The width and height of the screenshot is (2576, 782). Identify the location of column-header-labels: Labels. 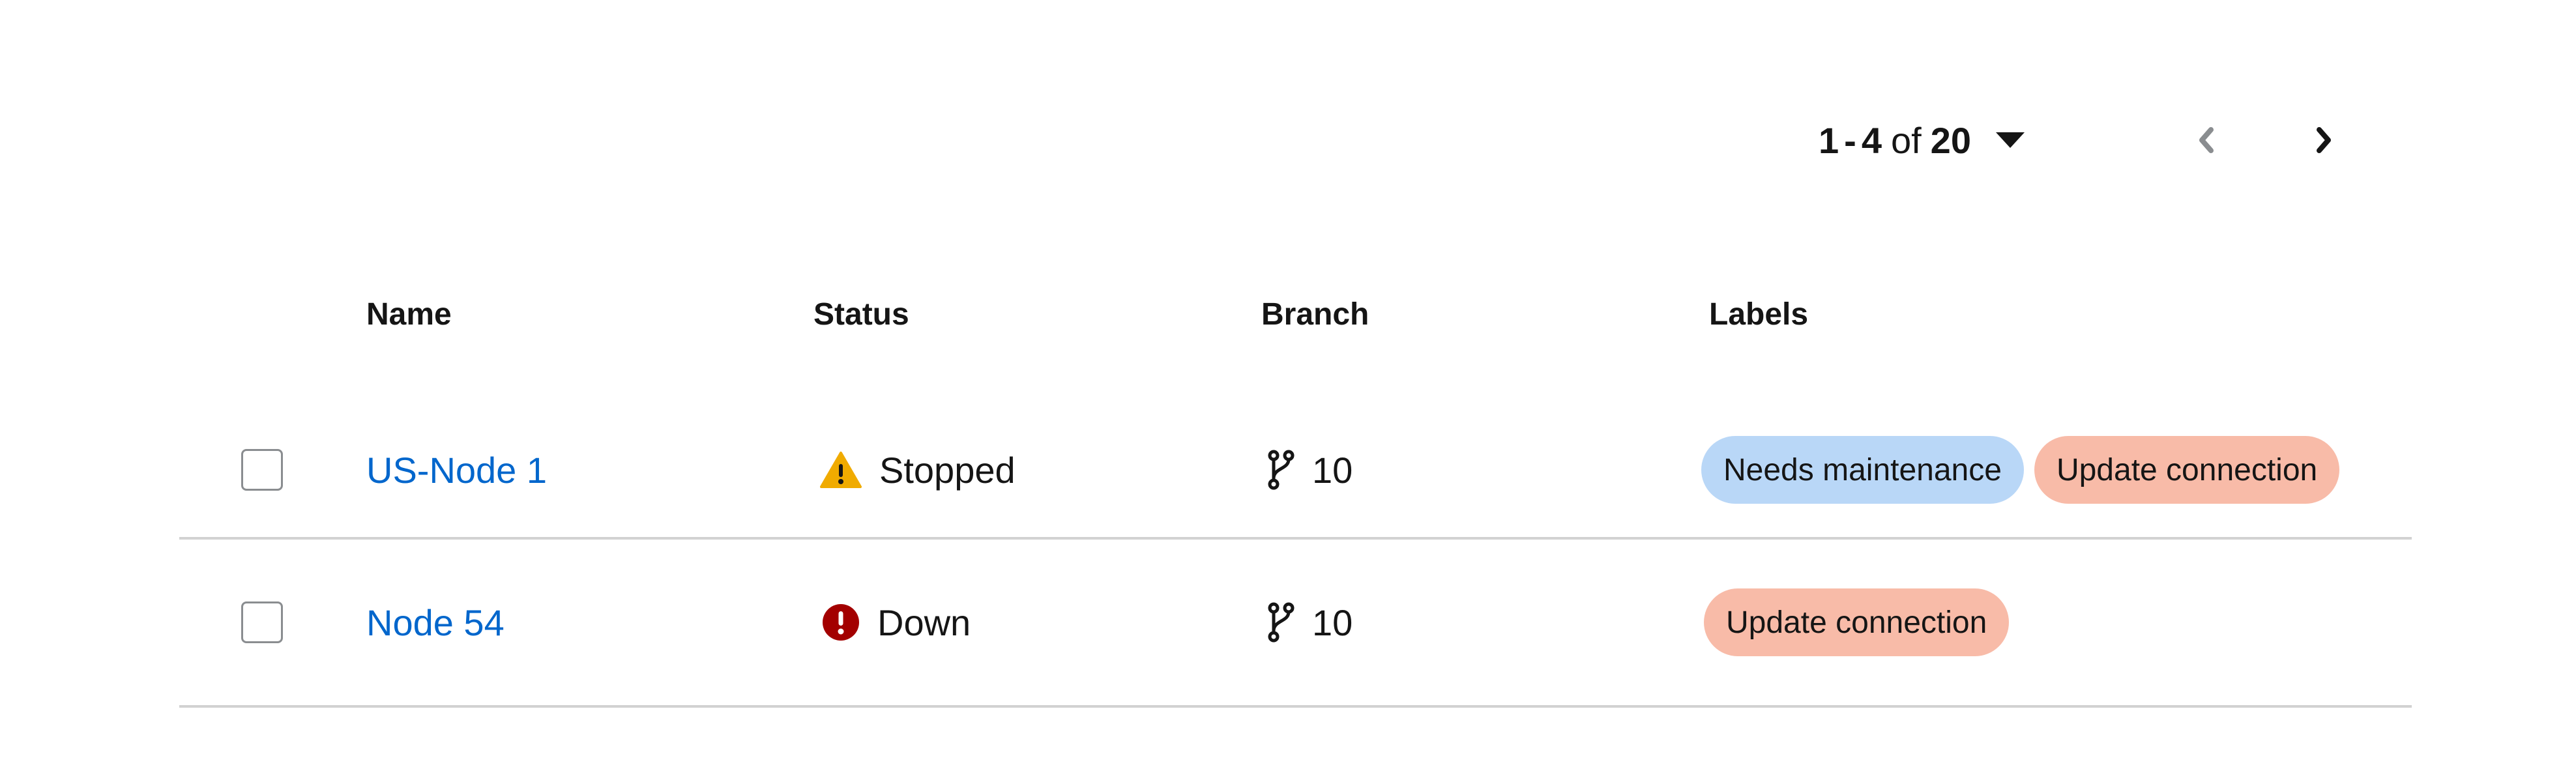
(1758, 314).